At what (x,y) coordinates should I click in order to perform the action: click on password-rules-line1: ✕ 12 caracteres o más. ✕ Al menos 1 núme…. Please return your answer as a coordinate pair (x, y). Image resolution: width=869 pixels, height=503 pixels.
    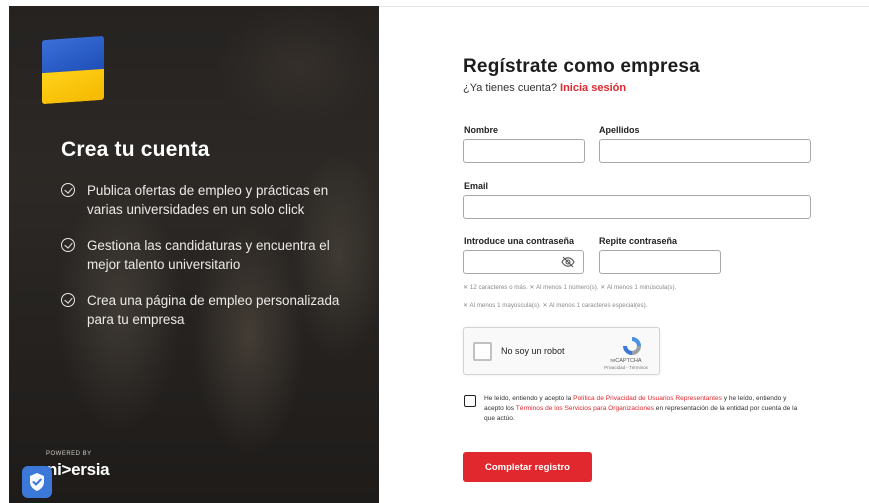
    Looking at the image, I should click on (570, 287).